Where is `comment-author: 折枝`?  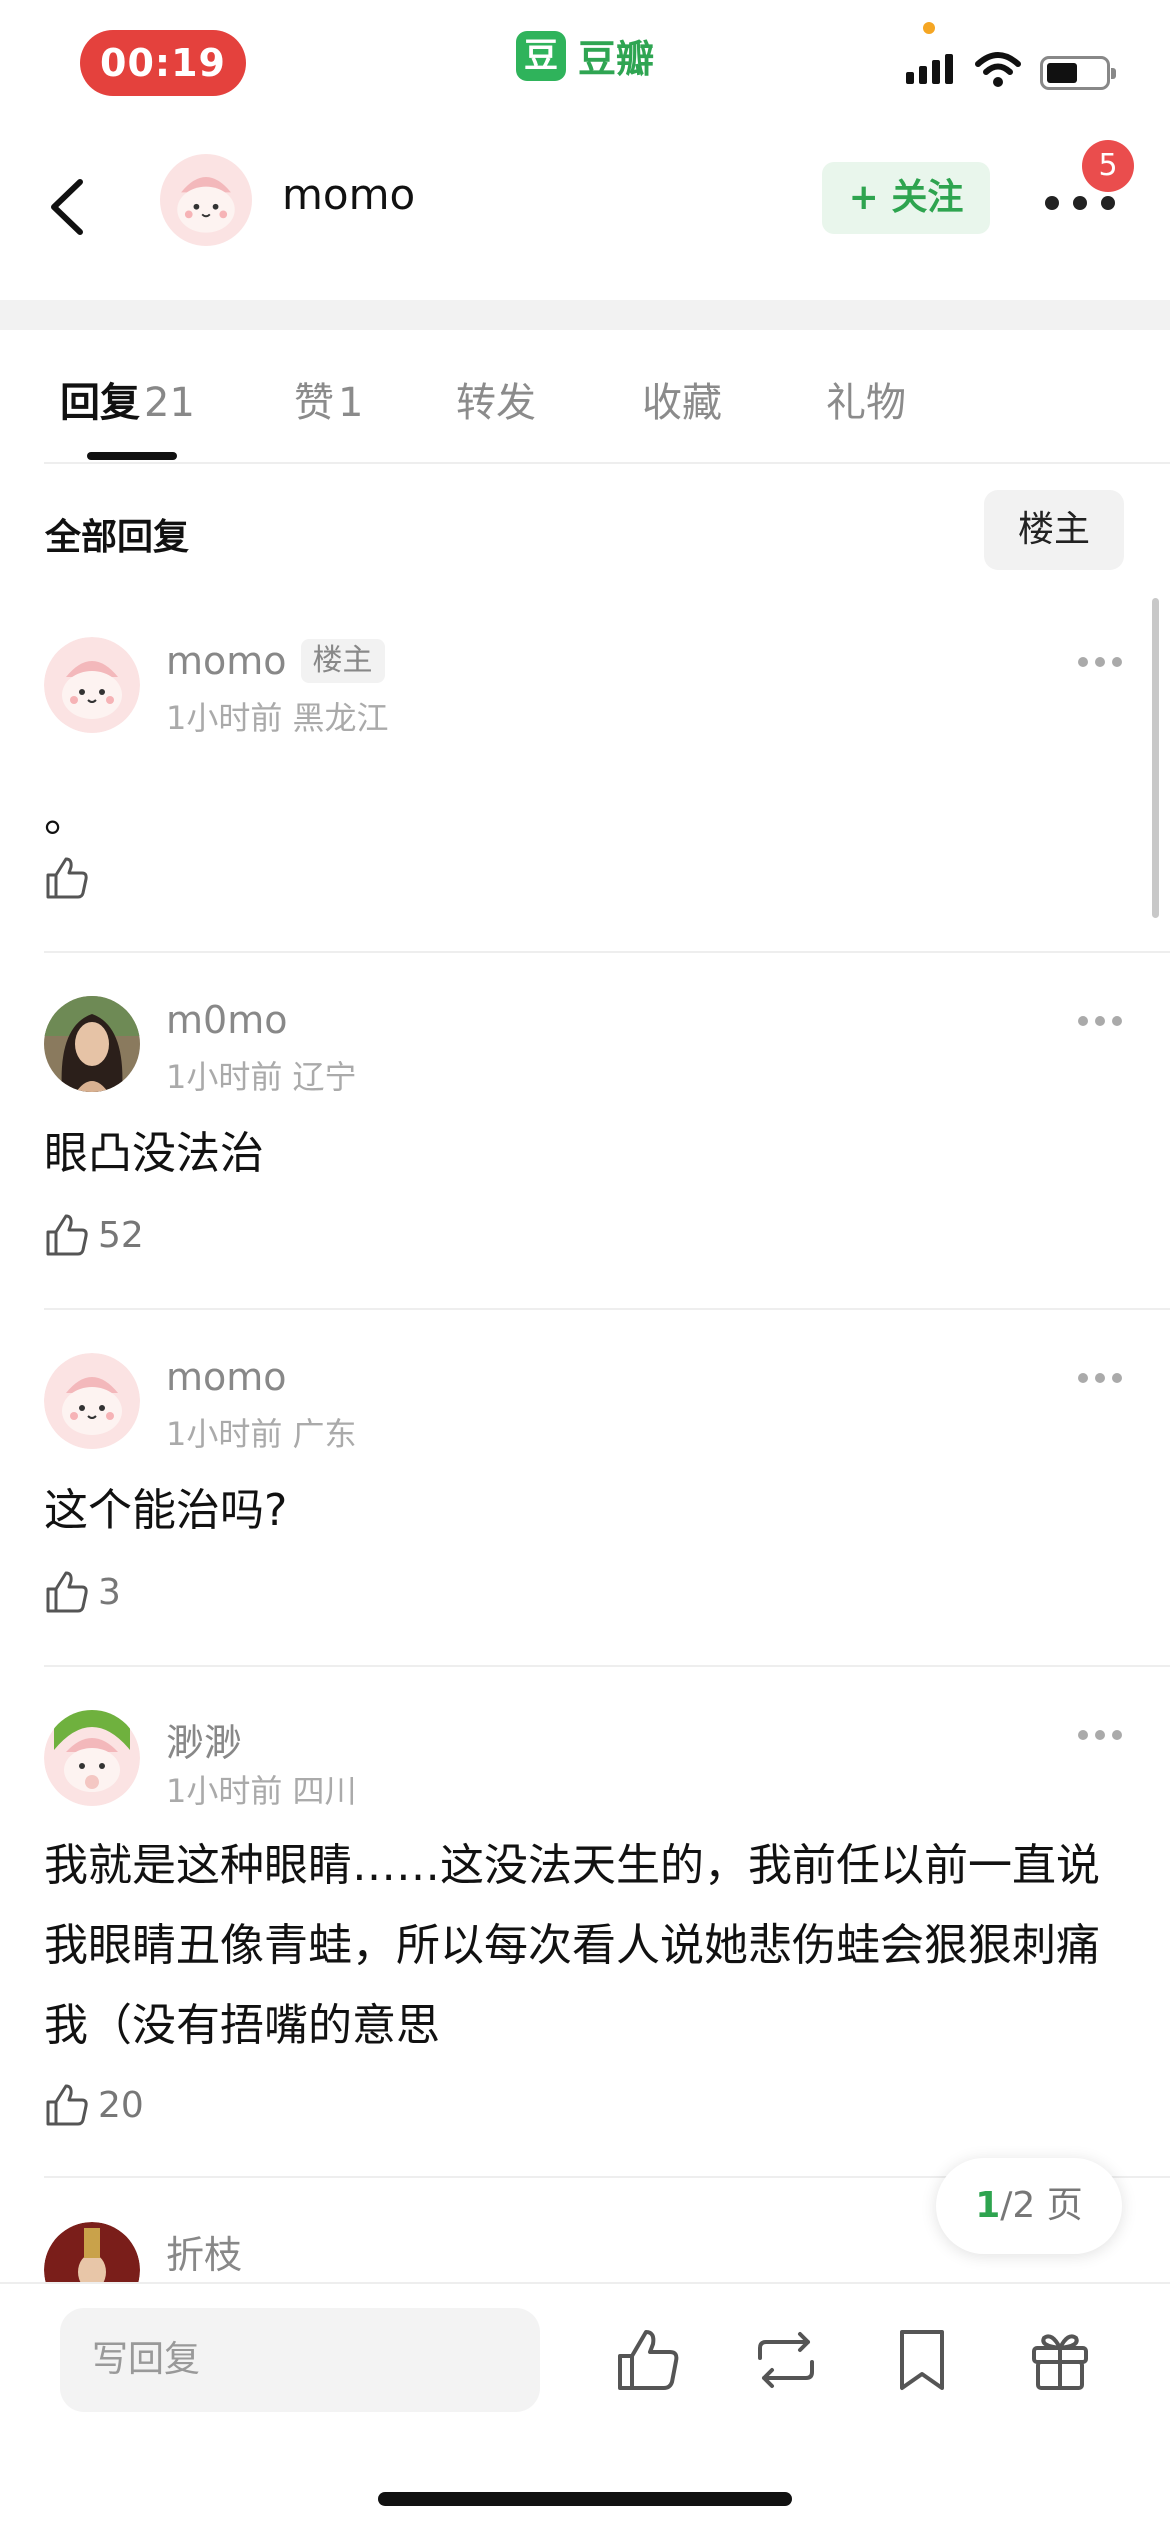 comment-author: 折枝 is located at coordinates (204, 2251).